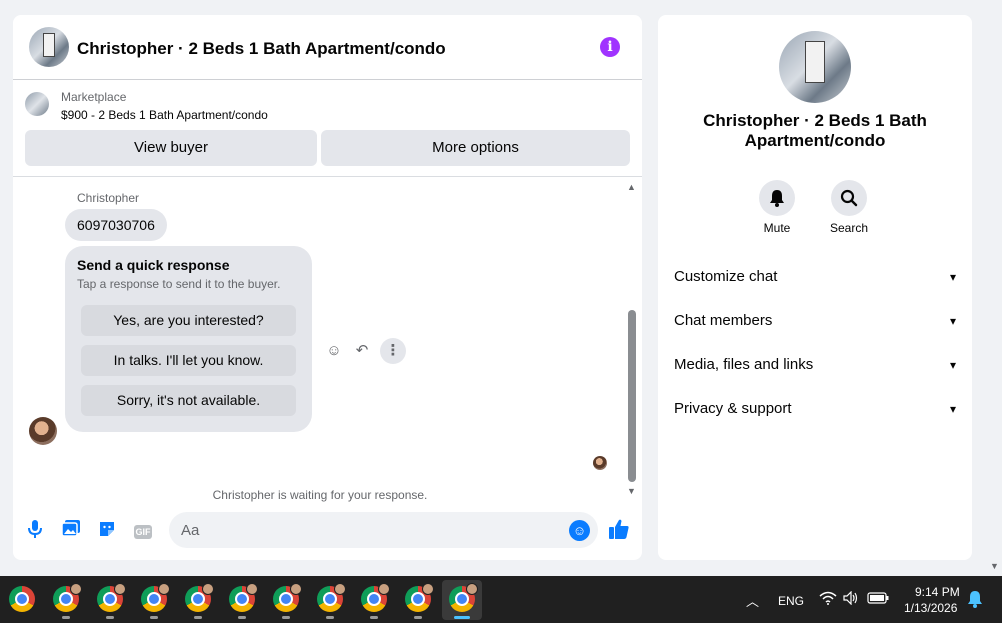 The height and width of the screenshot is (623, 1002). What do you see at coordinates (752, 600) in the screenshot?
I see `chevron-up-icon: ︿` at bounding box center [752, 600].